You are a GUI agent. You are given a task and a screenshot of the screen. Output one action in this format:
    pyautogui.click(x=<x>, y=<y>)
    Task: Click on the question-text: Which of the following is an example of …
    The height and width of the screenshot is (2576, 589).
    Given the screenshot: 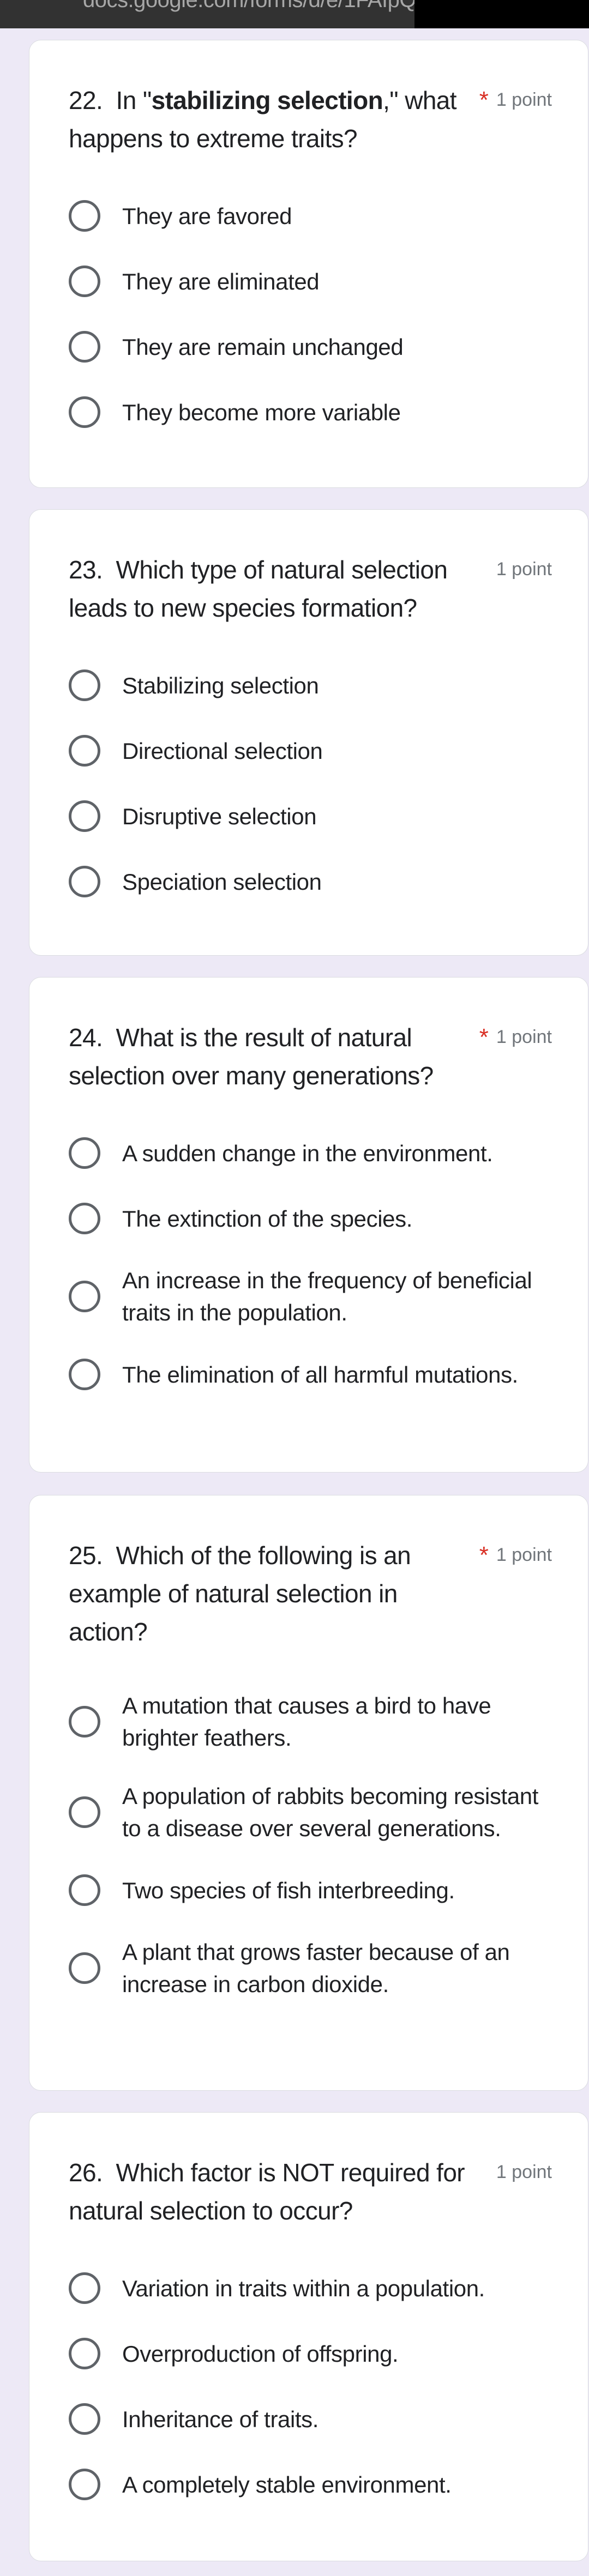 What is the action you would take?
    pyautogui.click(x=240, y=1594)
    